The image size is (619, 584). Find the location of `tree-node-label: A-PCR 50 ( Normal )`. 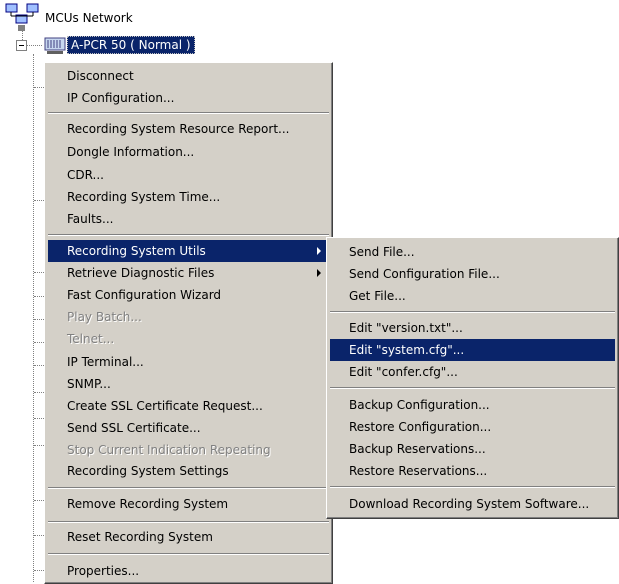

tree-node-label: A-PCR 50 ( Normal ) is located at coordinates (131, 45).